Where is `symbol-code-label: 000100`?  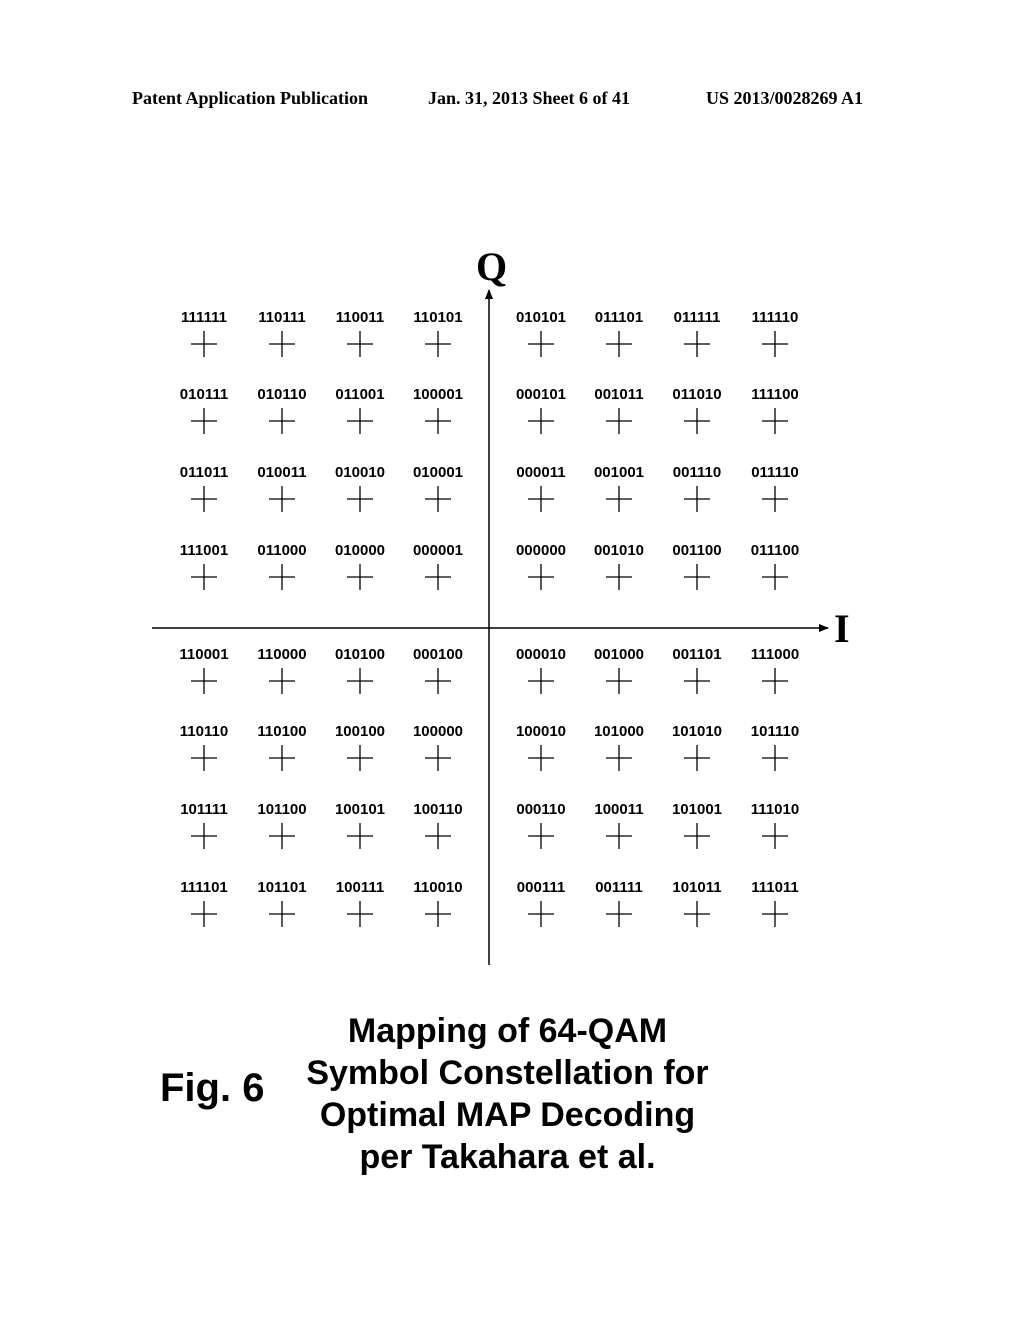
symbol-code-label: 000100 is located at coordinates (438, 654).